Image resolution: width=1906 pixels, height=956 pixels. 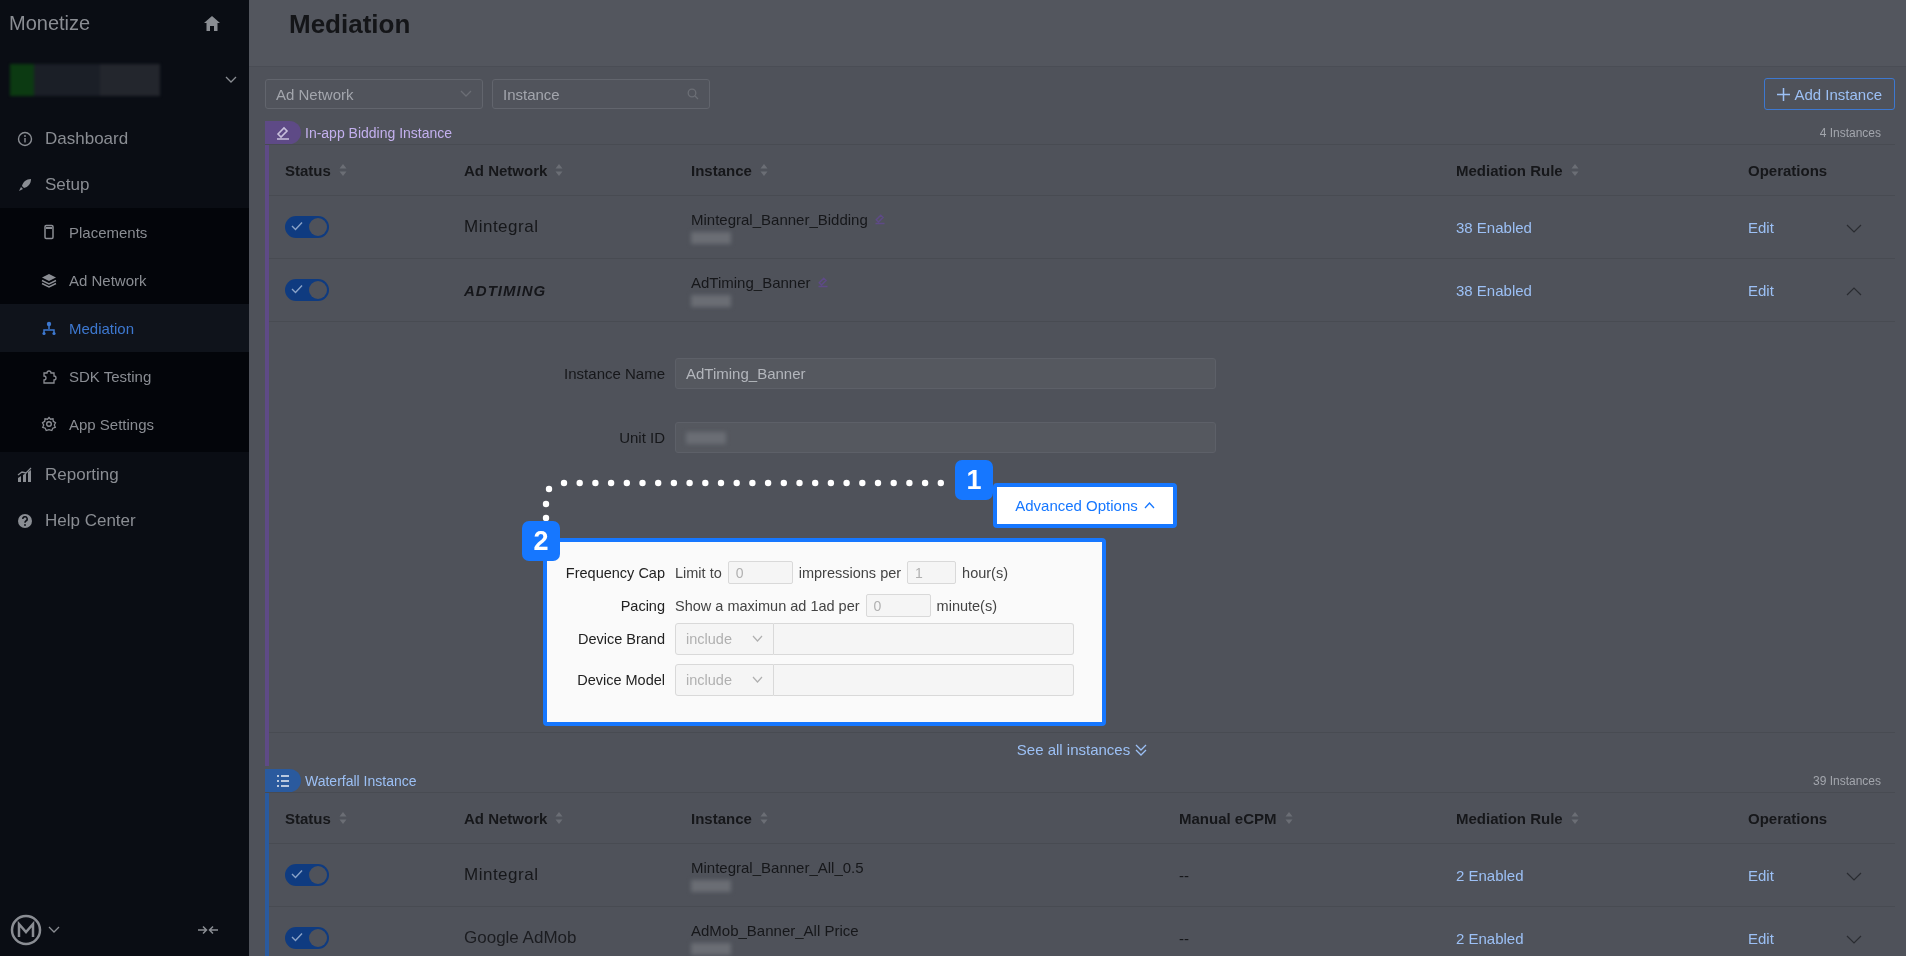 What do you see at coordinates (379, 132) in the screenshot?
I see `section-title: In-app Bidding Instance` at bounding box center [379, 132].